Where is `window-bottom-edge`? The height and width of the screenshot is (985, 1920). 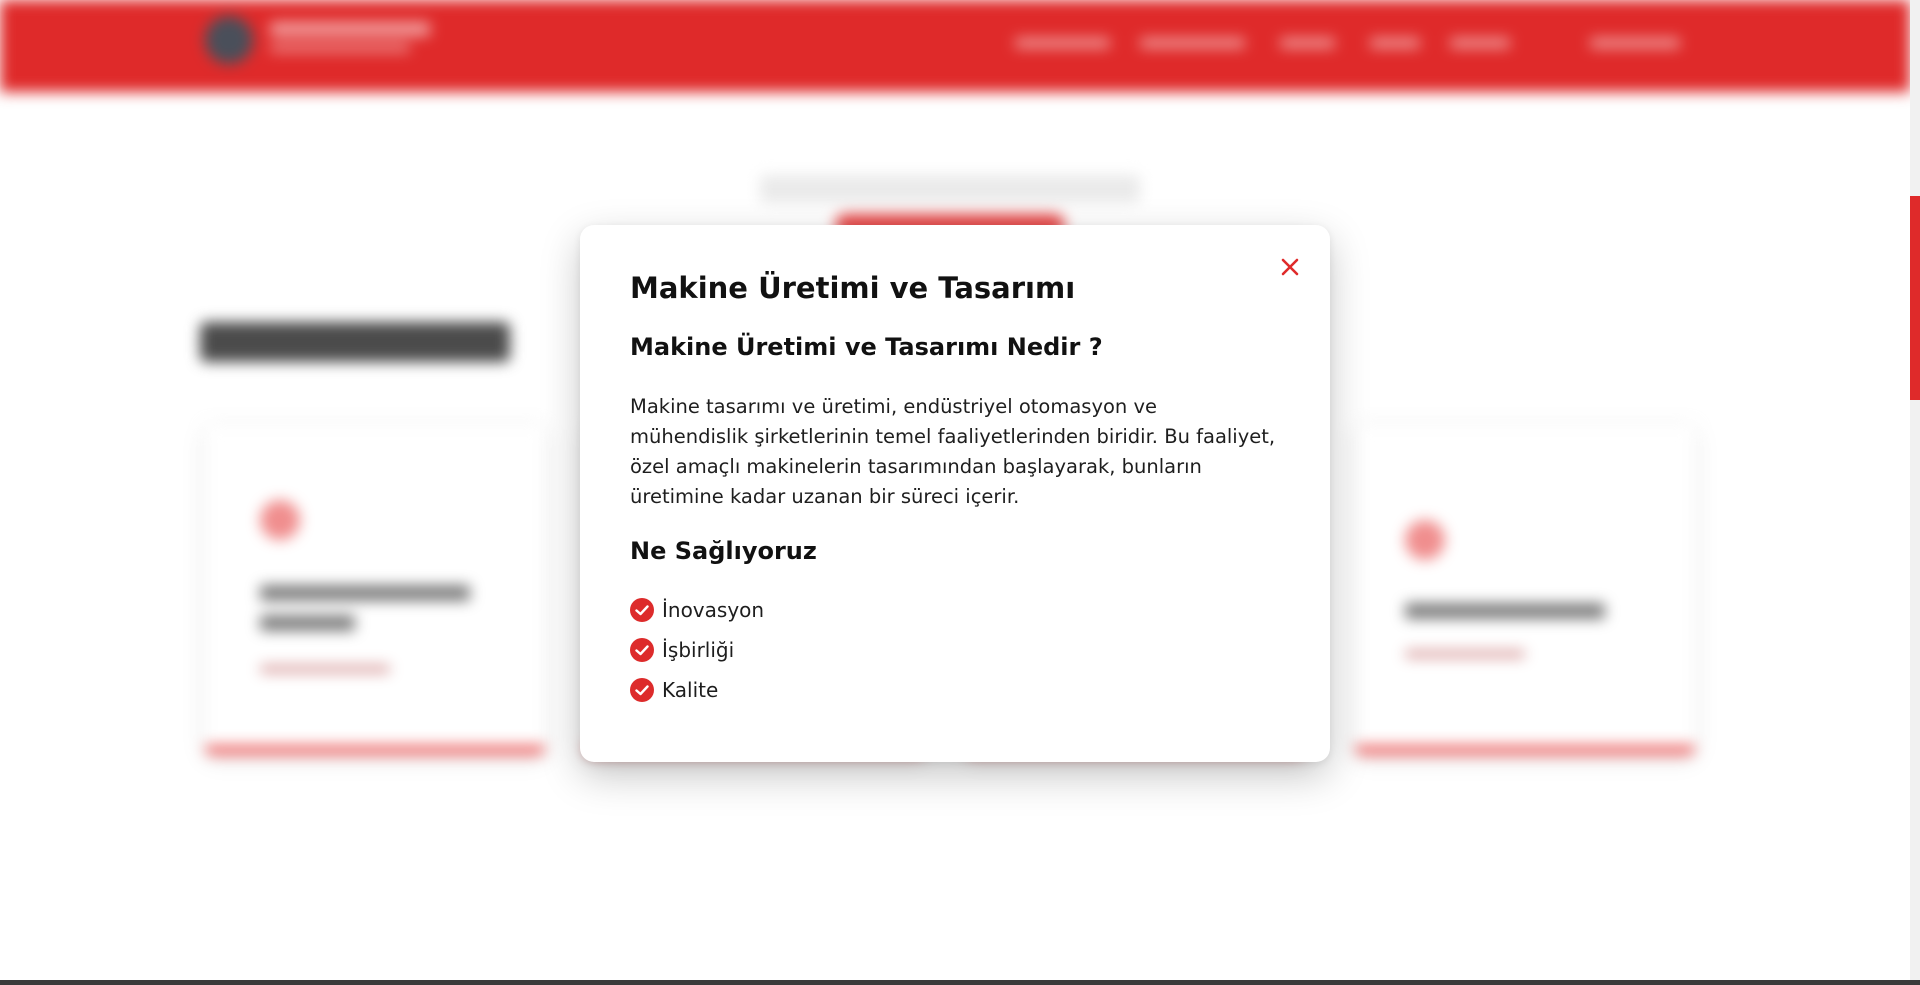 window-bottom-edge is located at coordinates (960, 982).